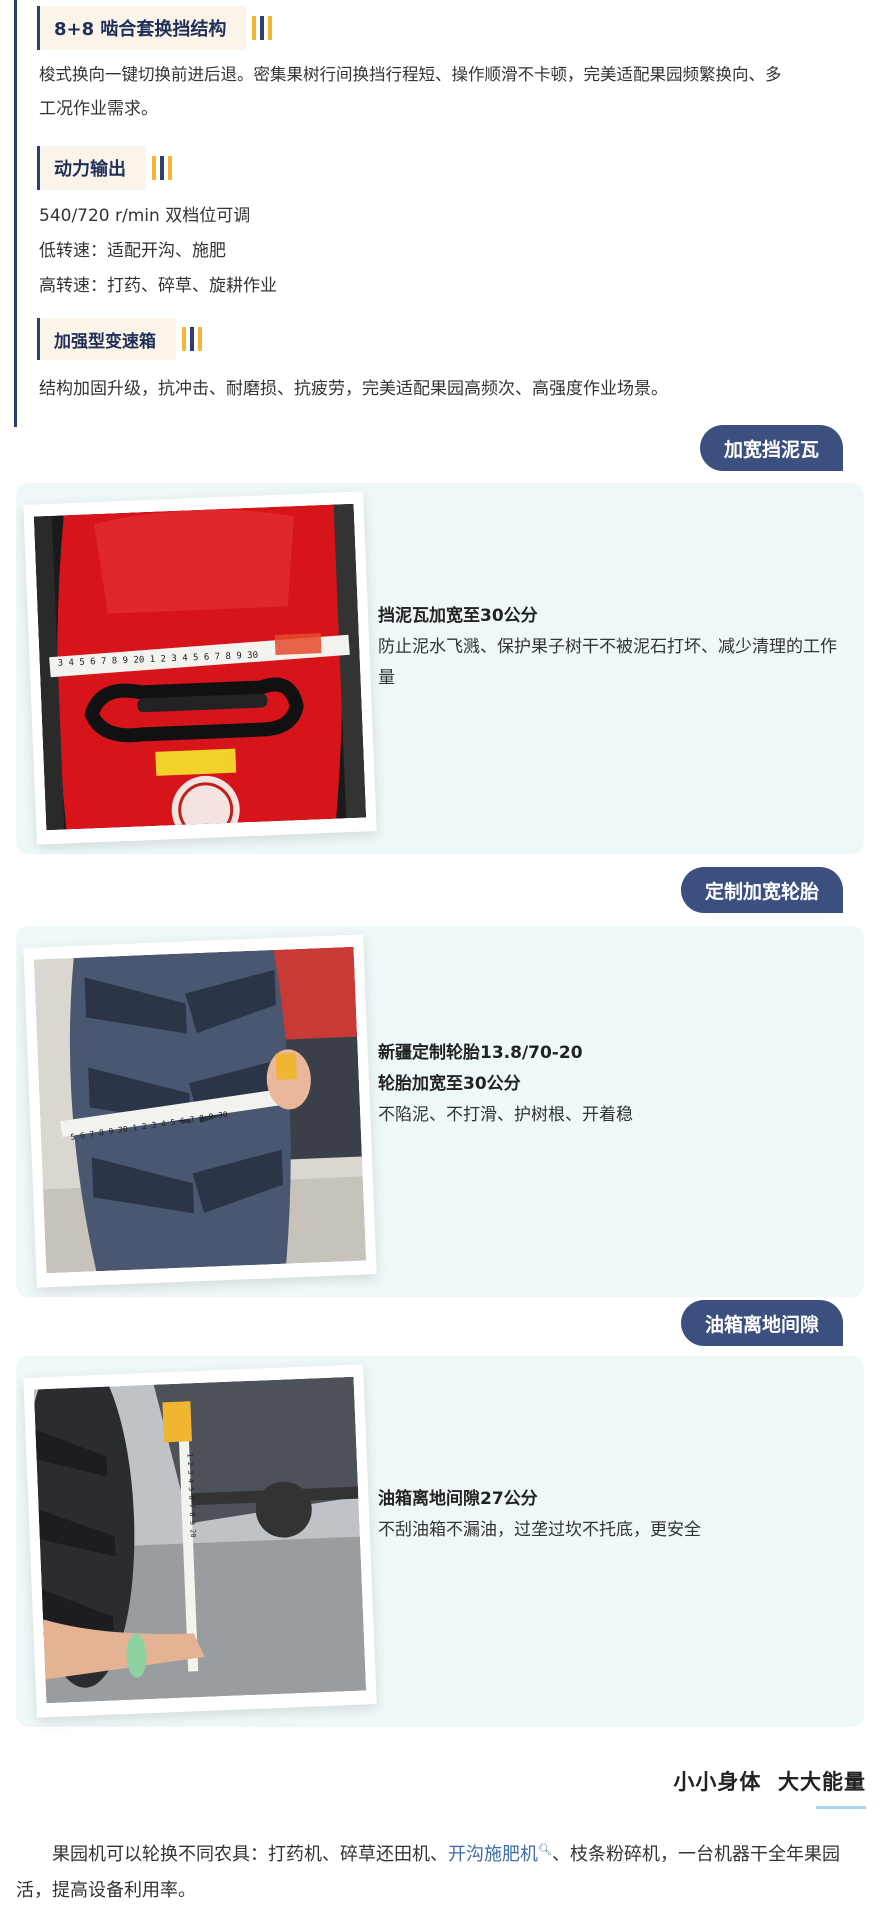  Describe the element at coordinates (608, 1515) in the screenshot. I see `feature-text: 油箱离地间隙27公分 不刮油箱不漏油，过垄过坎不托底，更安全` at that location.